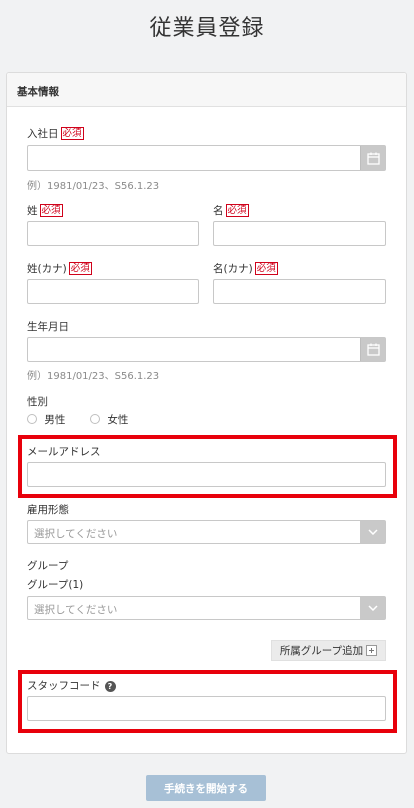 The image size is (414, 808). I want to click on staff-code-label: スタッフコード?, so click(71, 685).